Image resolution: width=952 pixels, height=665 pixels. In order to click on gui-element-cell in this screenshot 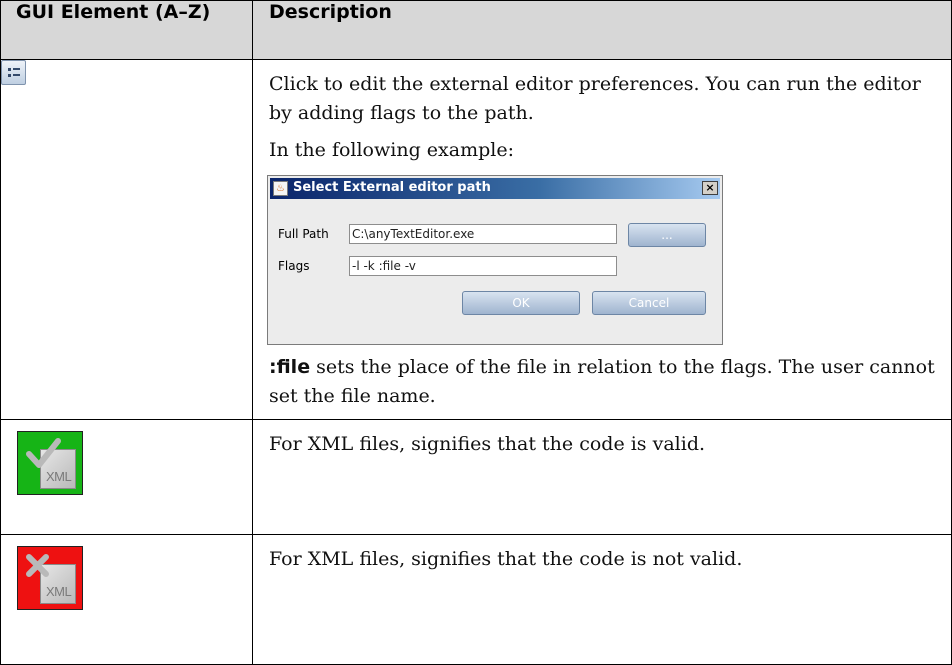, I will do `click(126, 239)`.